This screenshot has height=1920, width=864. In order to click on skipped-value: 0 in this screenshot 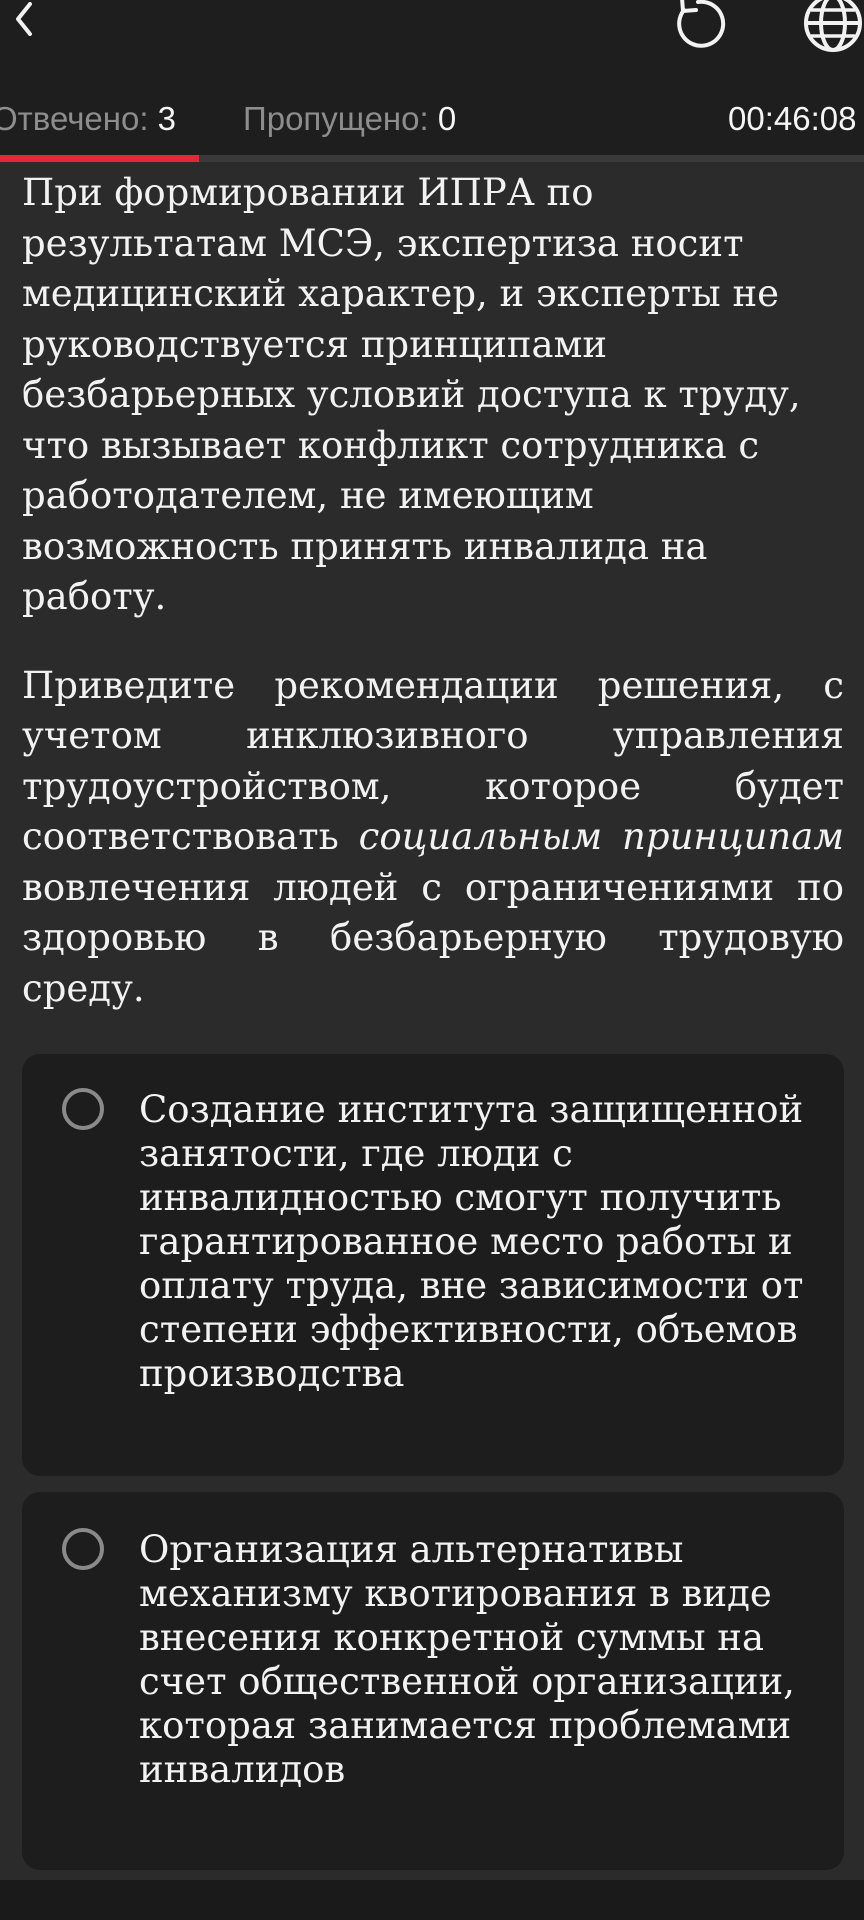, I will do `click(447, 118)`.